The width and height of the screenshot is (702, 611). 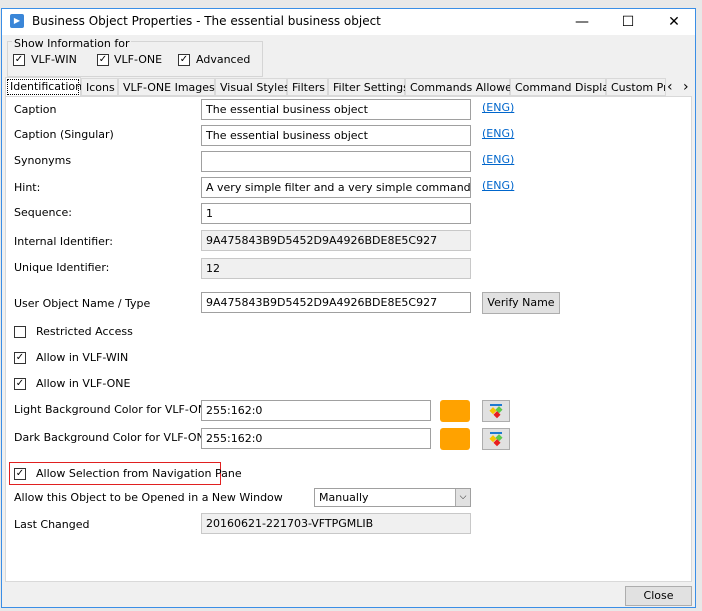 What do you see at coordinates (43, 160) in the screenshot?
I see `synonyms-label: Synonyms` at bounding box center [43, 160].